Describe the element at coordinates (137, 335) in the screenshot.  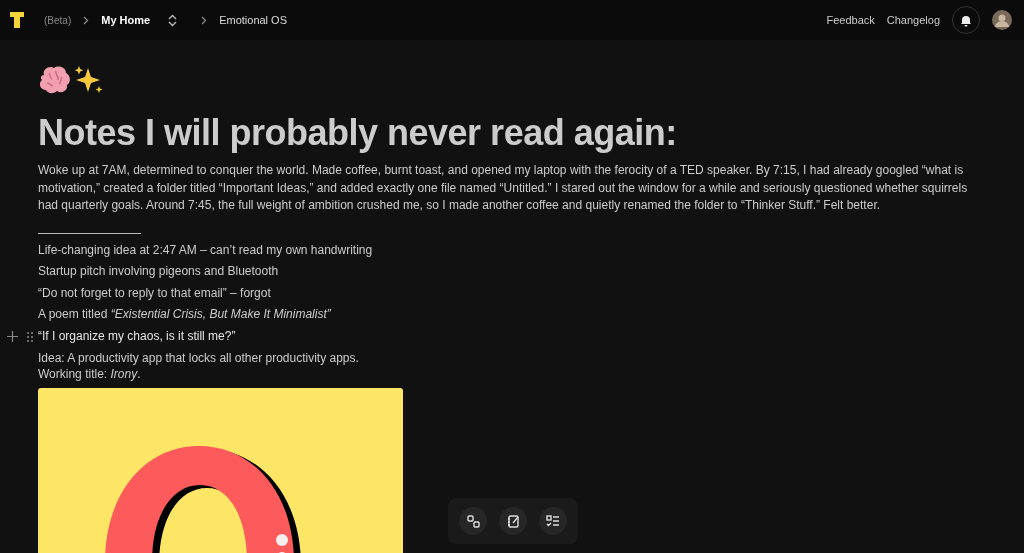
I see `note-line: “If I organize my chaos, is it still me?”` at that location.